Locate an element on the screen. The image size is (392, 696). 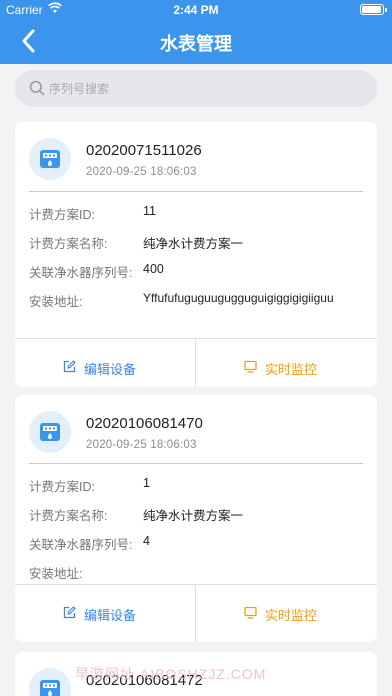
purifier-serial-value: 4 is located at coordinates (146, 541).